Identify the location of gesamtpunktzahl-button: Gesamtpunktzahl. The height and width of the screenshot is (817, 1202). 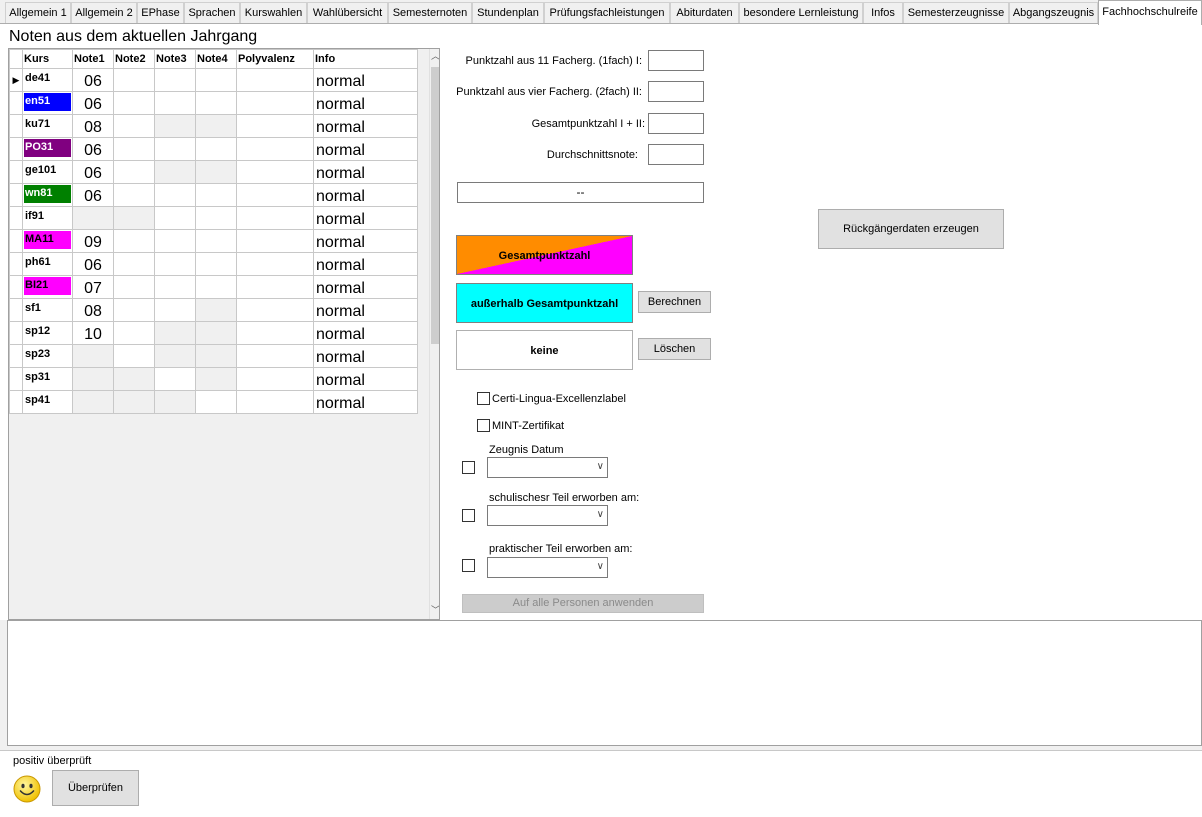
(544, 255).